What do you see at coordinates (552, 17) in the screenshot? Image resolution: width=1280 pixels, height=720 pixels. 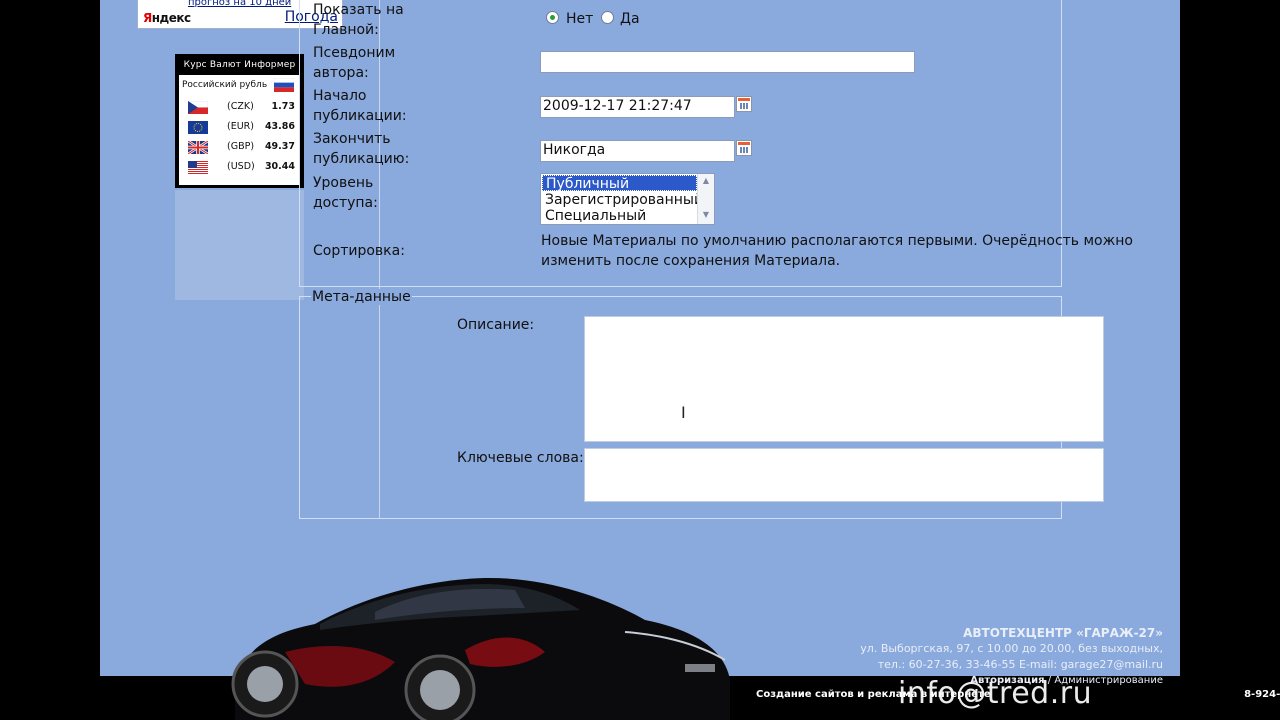 I see `radio-no` at bounding box center [552, 17].